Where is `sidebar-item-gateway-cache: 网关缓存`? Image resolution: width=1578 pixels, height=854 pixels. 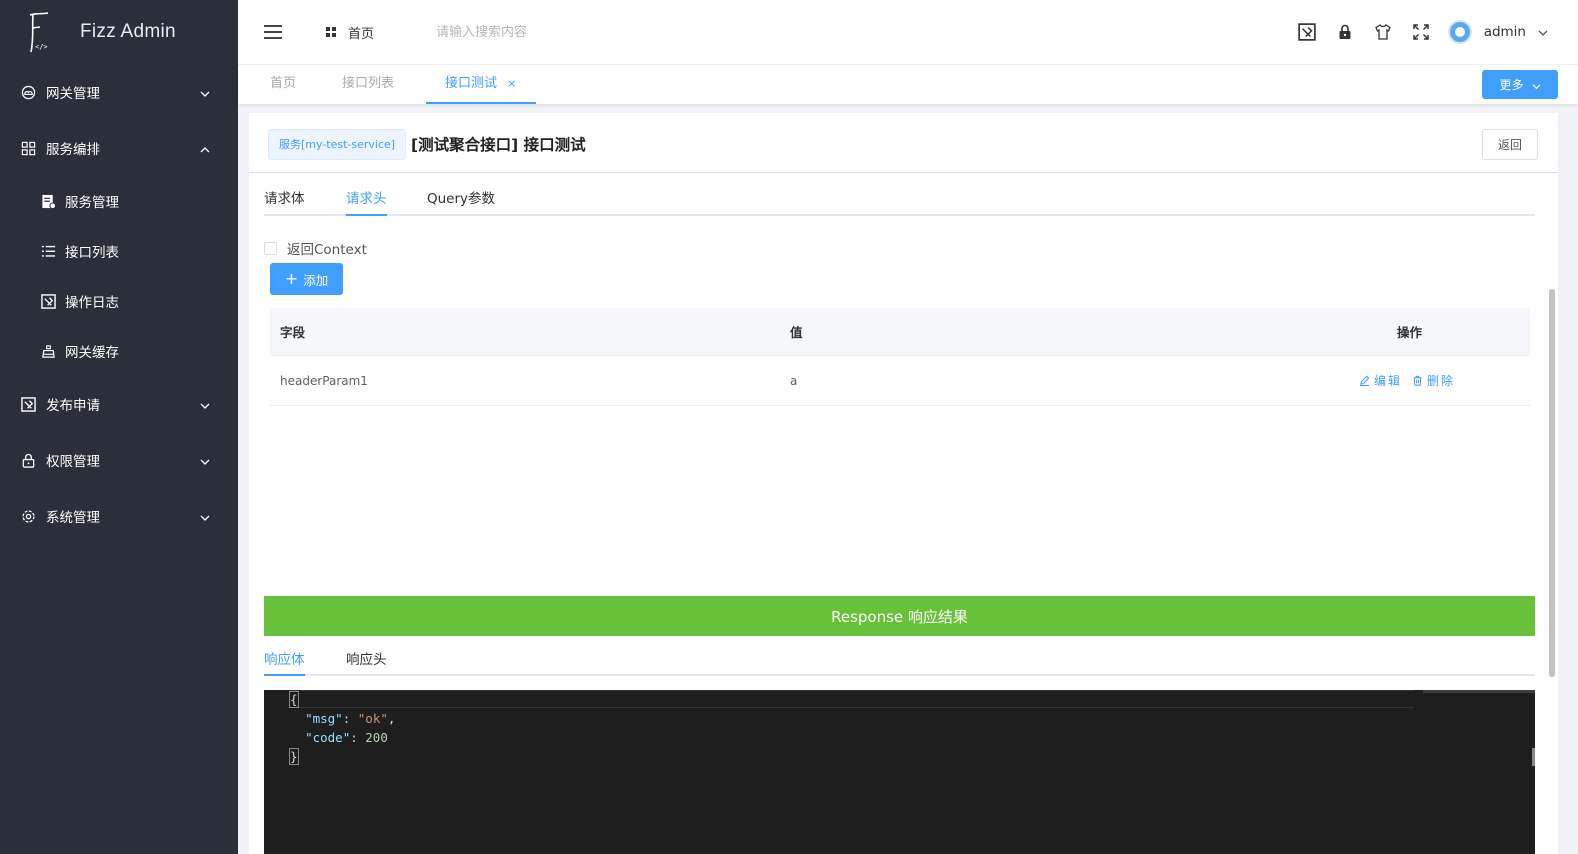 sidebar-item-gateway-cache: 网关缓存 is located at coordinates (119, 351).